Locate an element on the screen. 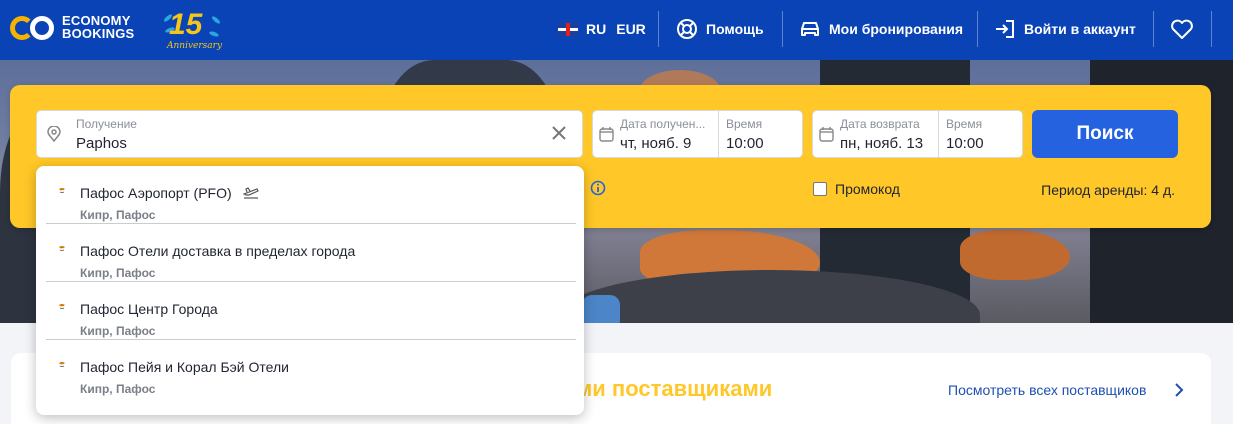 This screenshot has height=424, width=1233. pickup-location-field: Получение Paphos is located at coordinates (309, 134).